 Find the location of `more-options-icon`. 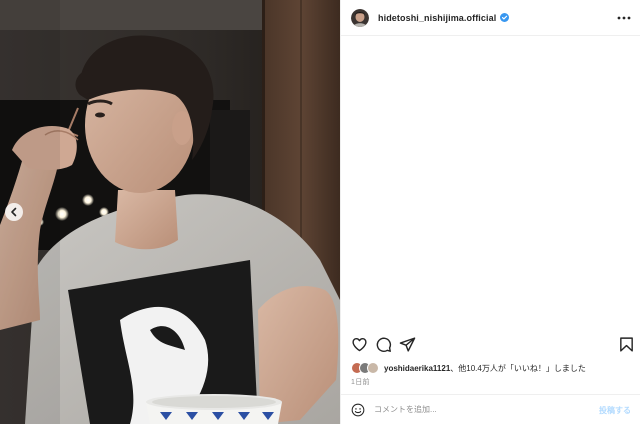

more-options-icon is located at coordinates (624, 18).